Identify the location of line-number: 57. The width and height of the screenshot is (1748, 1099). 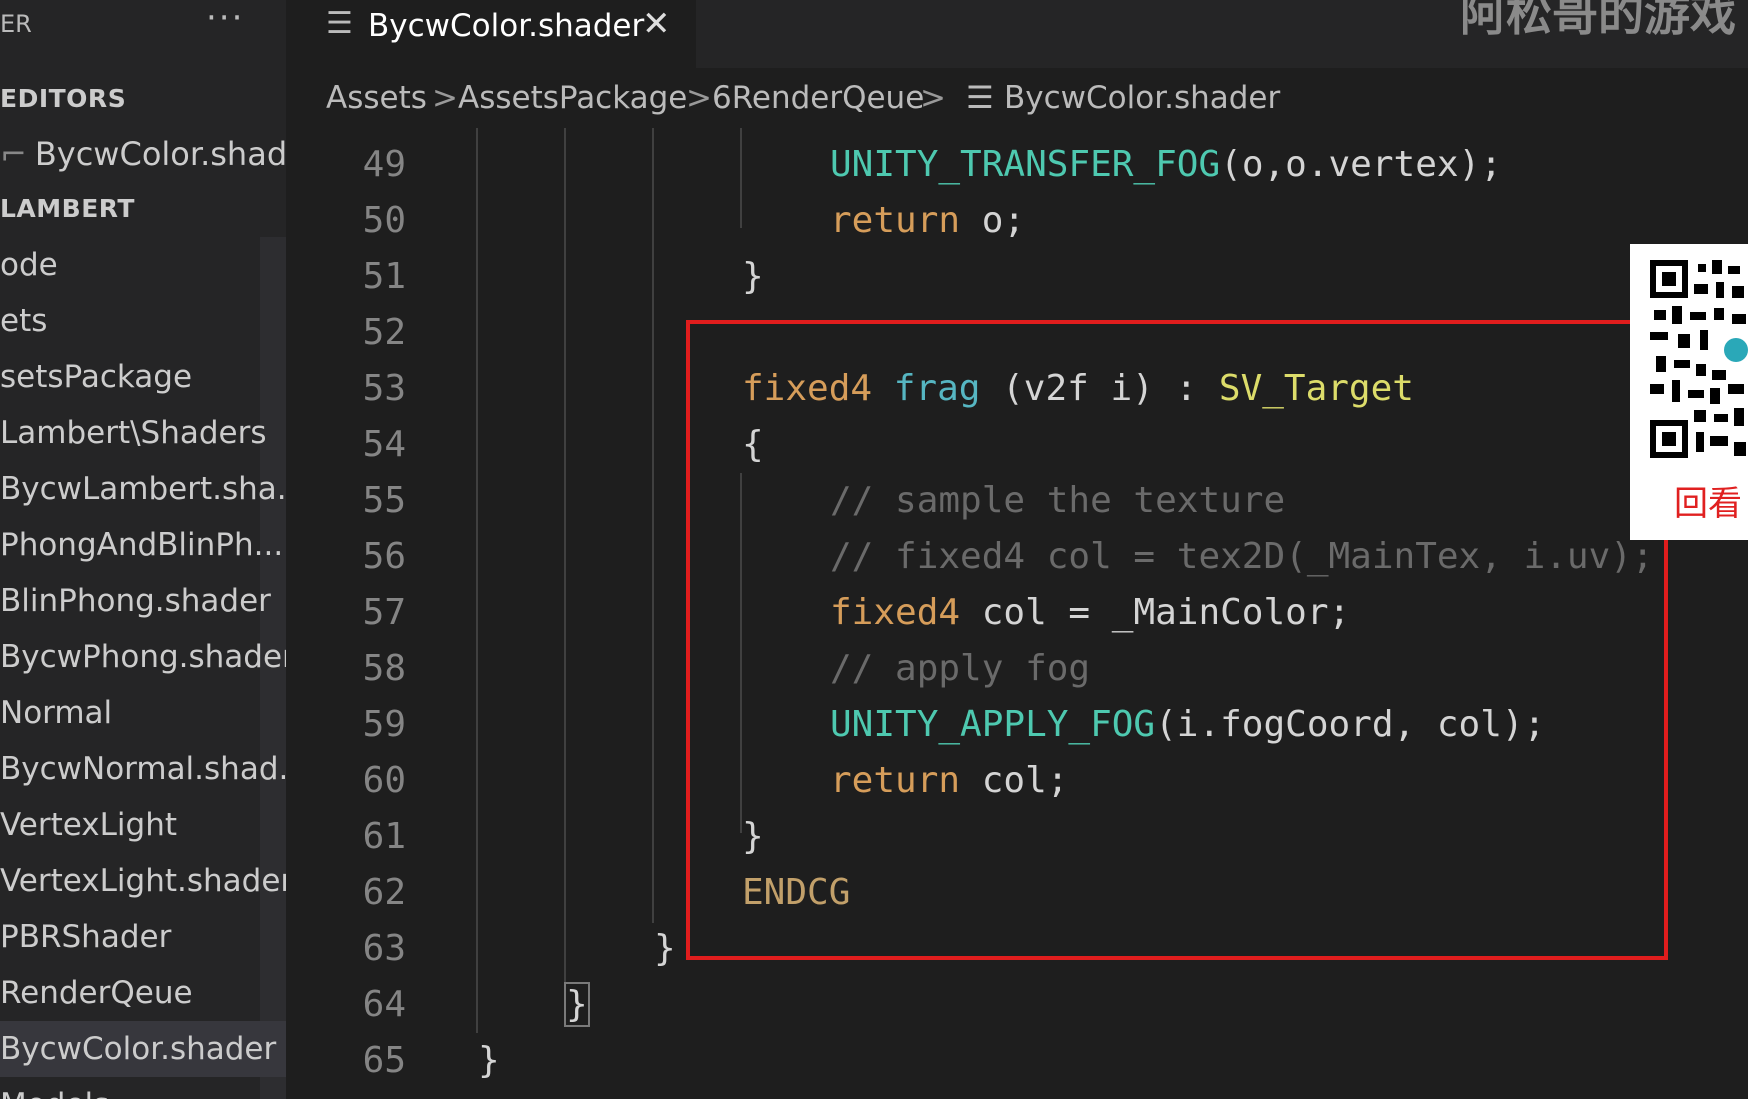
(384, 612).